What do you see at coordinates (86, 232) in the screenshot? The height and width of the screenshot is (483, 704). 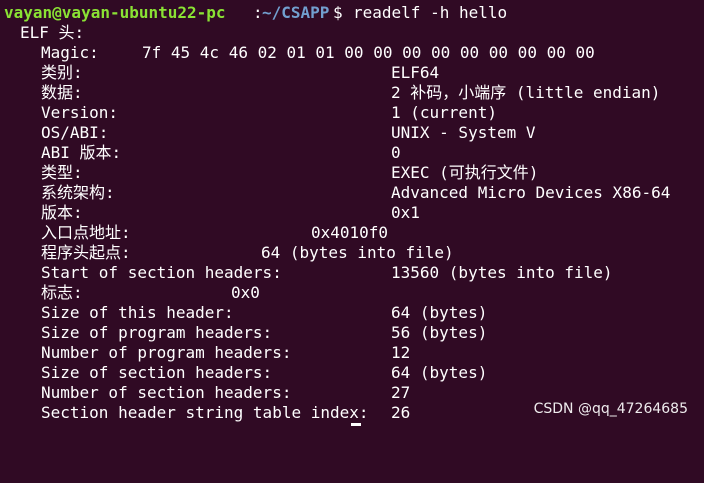 I see `row-label: 入口点地址:` at bounding box center [86, 232].